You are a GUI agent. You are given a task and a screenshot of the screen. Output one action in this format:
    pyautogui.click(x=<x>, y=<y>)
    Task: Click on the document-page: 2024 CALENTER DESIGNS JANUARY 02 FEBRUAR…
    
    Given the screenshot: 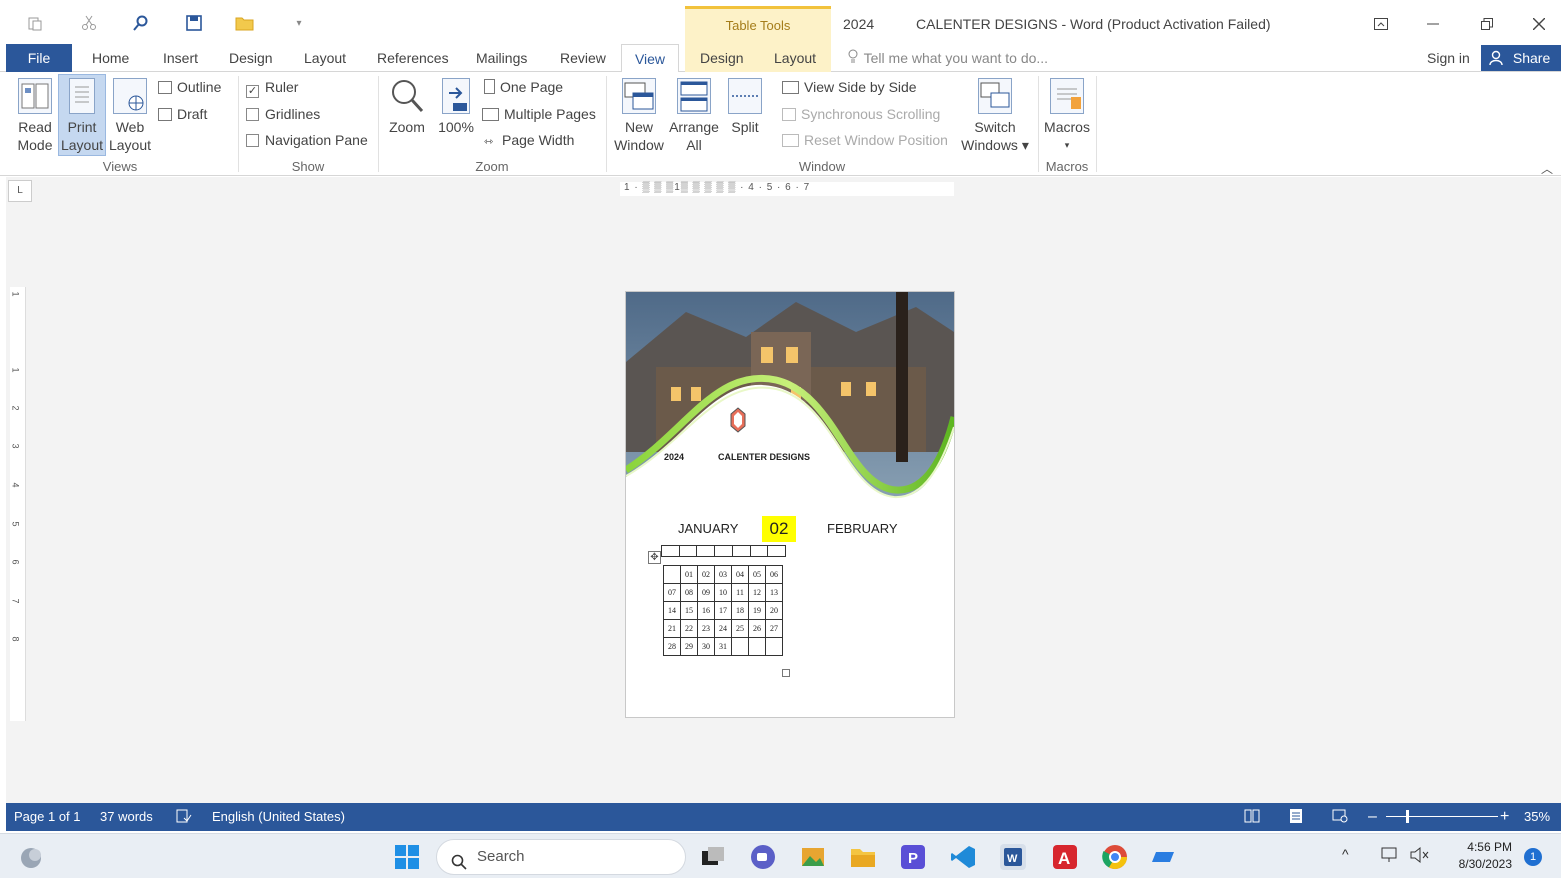 What is the action you would take?
    pyautogui.click(x=790, y=504)
    